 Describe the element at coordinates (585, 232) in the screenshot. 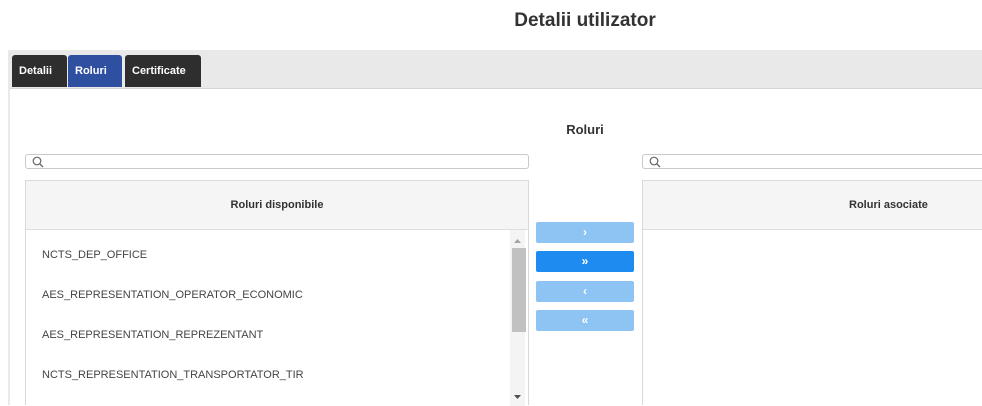

I see `move-selected-right-button: ›` at that location.